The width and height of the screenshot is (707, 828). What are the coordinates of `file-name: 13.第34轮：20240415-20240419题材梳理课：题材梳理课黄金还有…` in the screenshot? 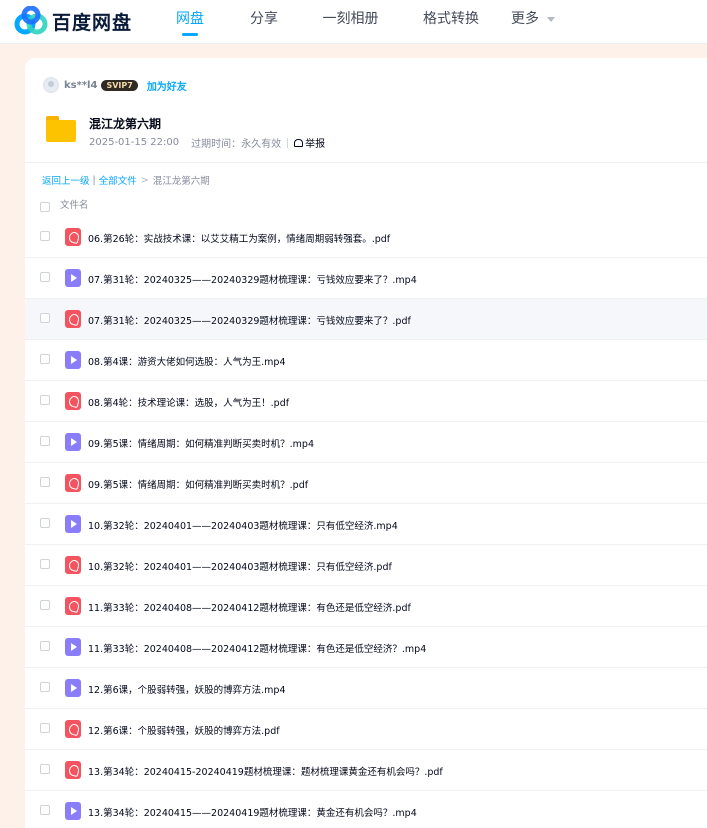 It's located at (265, 771).